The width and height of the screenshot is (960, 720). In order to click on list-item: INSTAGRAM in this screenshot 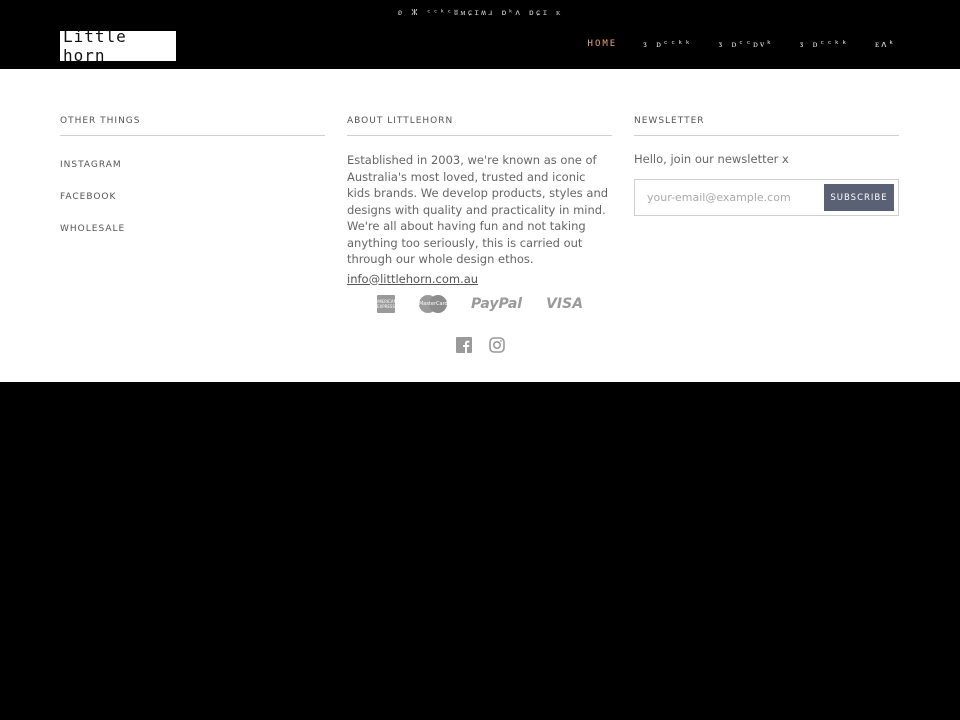, I will do `click(192, 161)`.